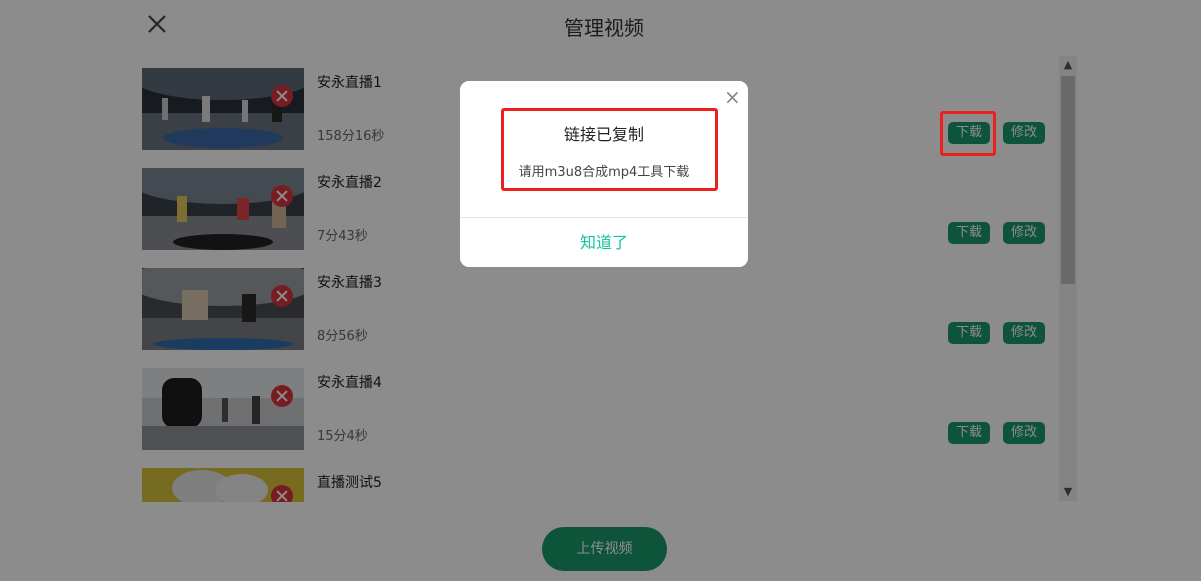  Describe the element at coordinates (968, 133) in the screenshot. I see `annotation-highlight-download` at that location.